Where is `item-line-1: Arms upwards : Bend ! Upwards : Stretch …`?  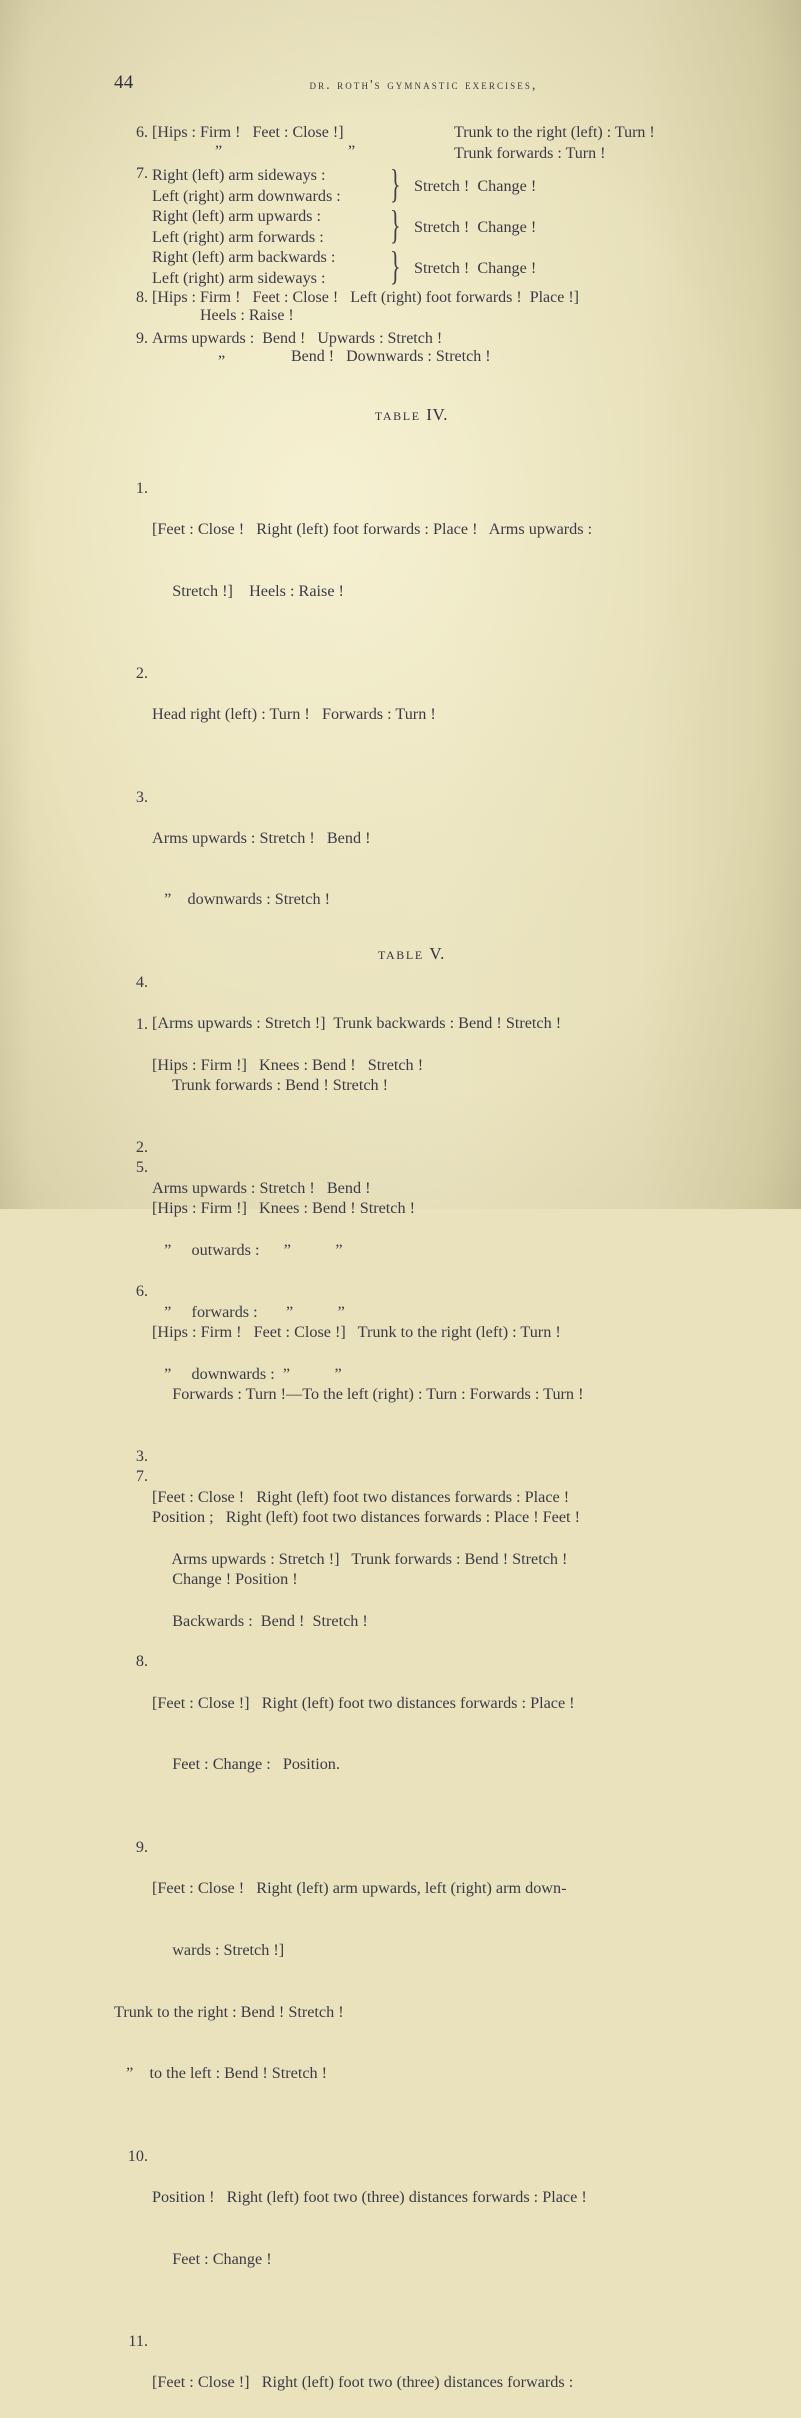
item-line-1: Arms upwards : Bend ! Upwards : Stretch … is located at coordinates (297, 338).